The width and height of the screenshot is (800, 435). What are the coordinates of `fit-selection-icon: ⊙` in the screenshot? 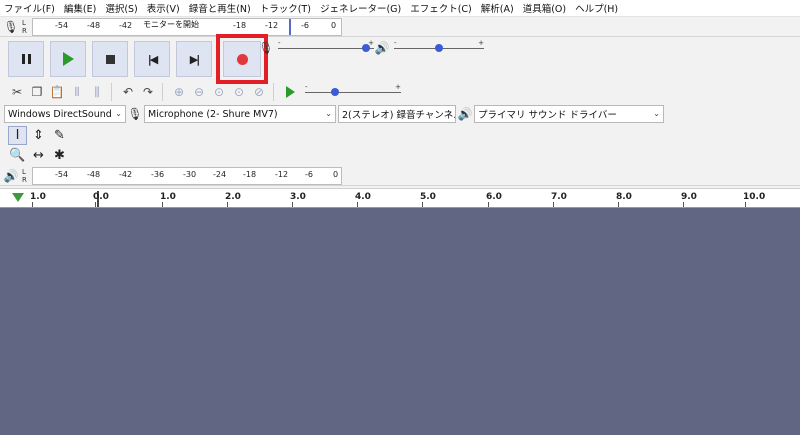 It's located at (219, 92).